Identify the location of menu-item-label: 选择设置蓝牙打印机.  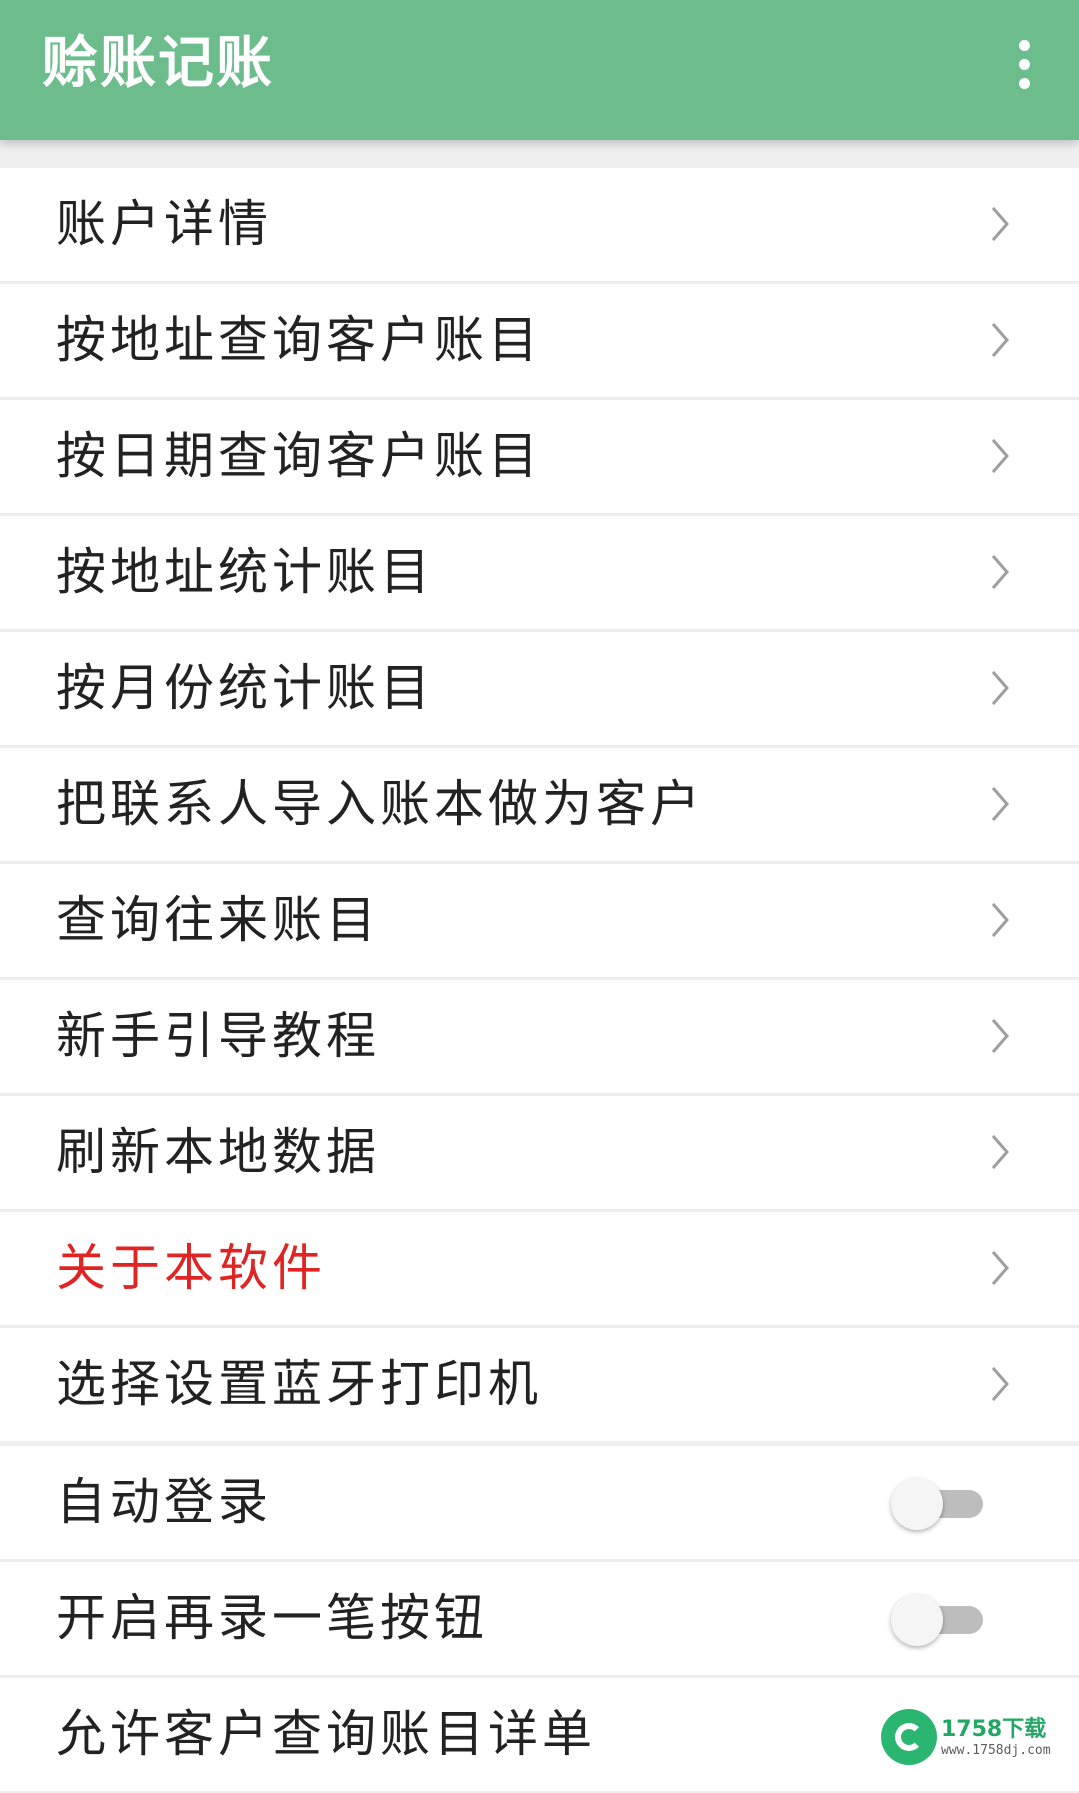
(299, 1384).